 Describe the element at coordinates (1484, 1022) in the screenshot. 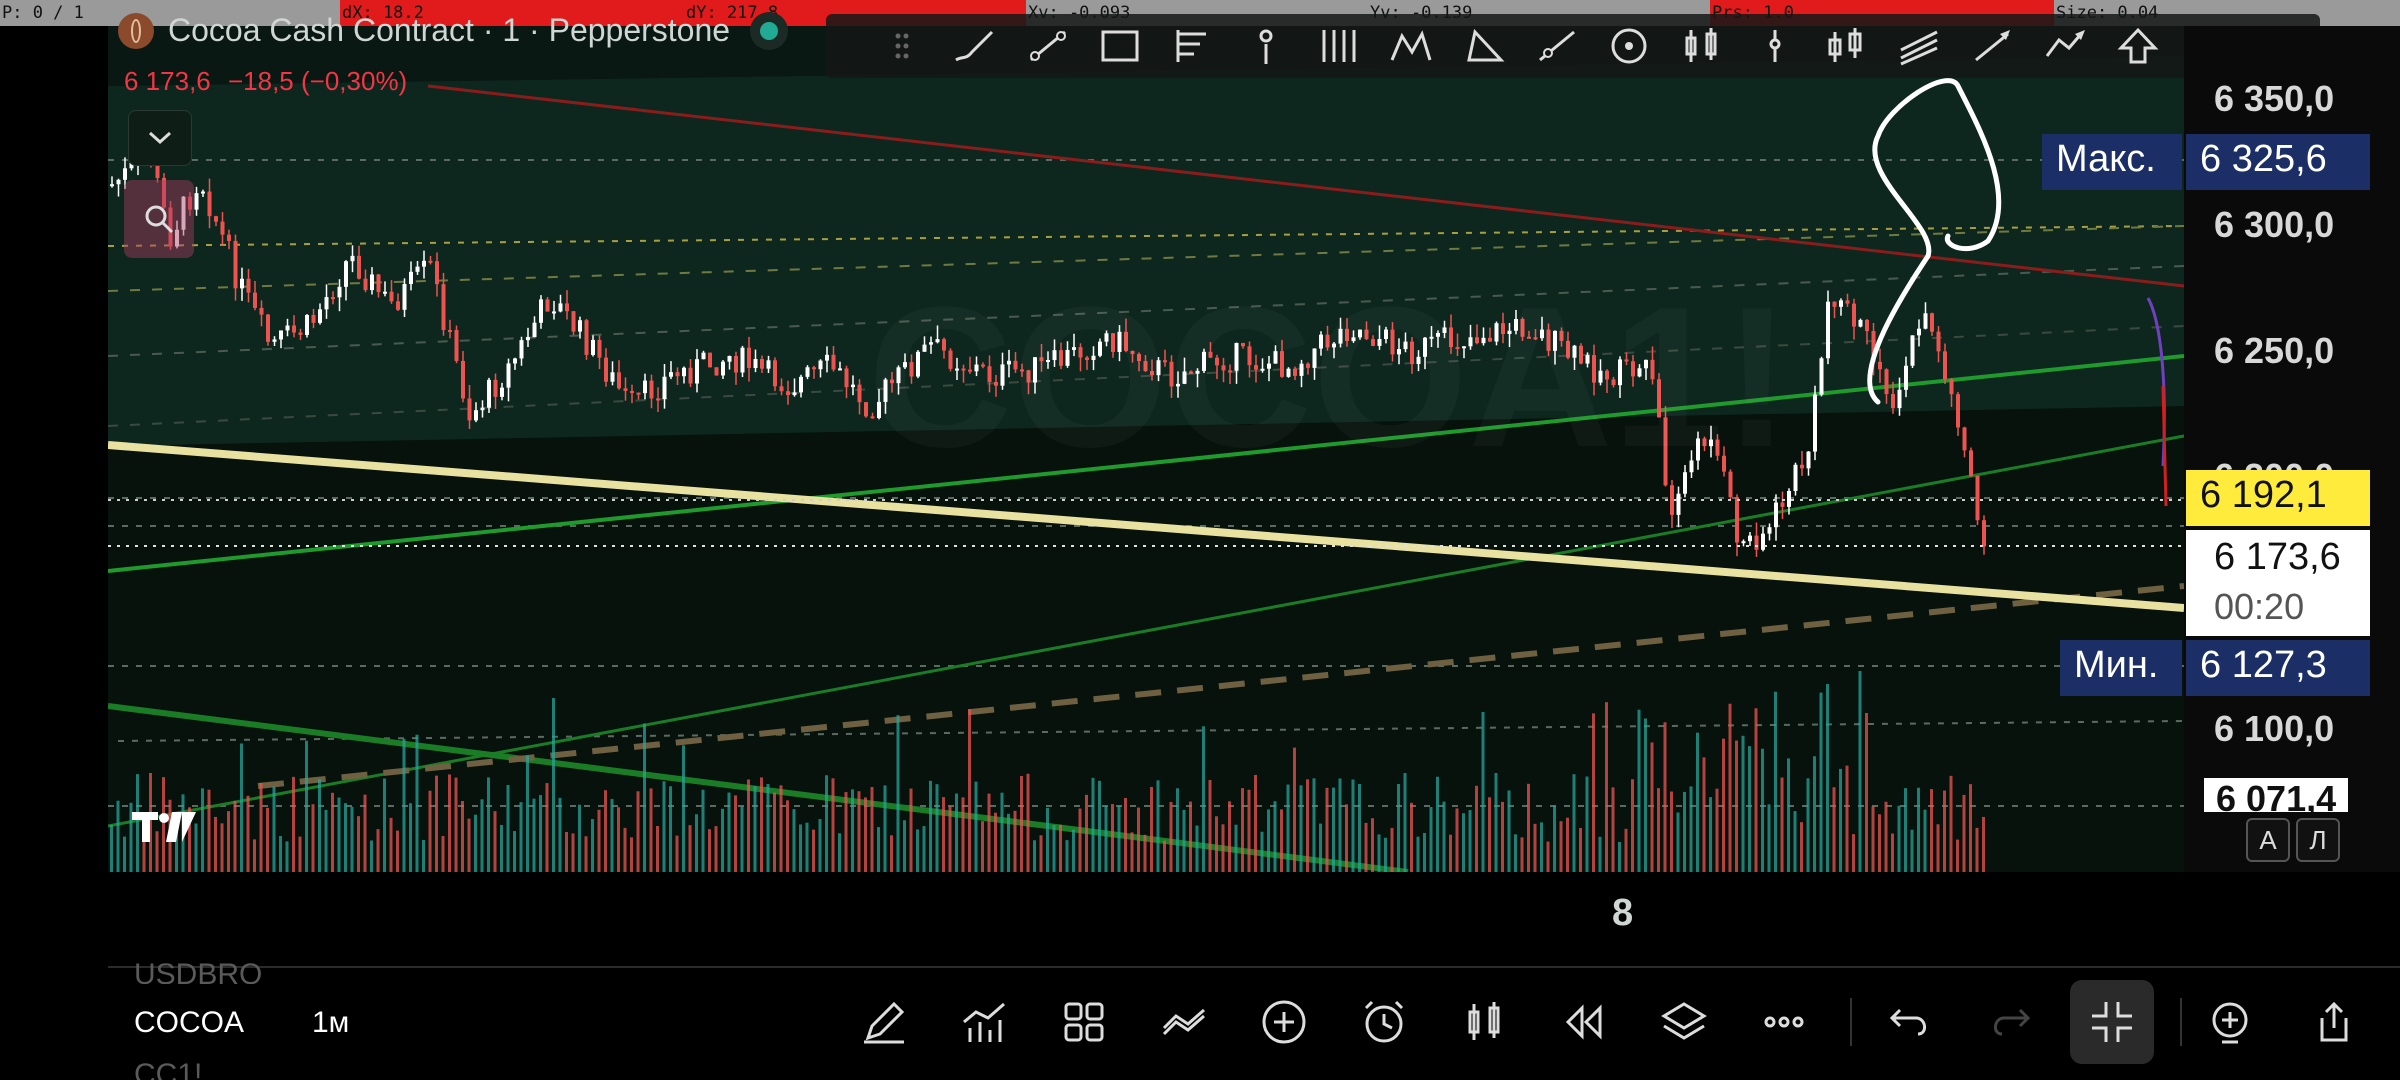

I see `chart-type-button` at that location.